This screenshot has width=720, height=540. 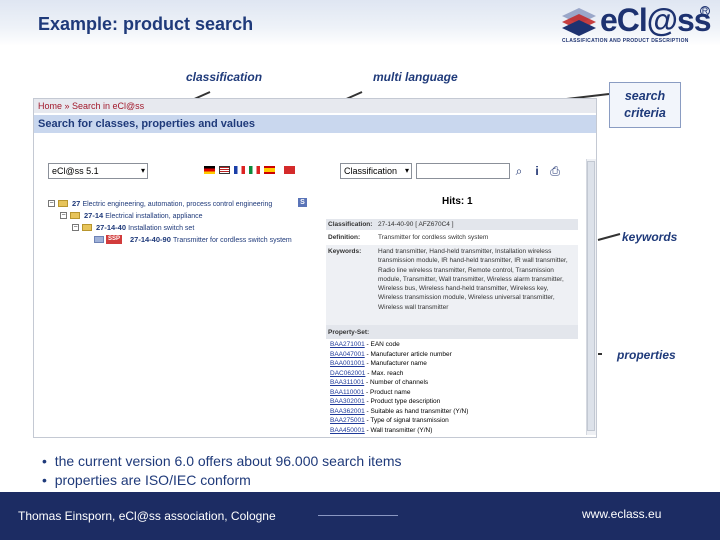 What do you see at coordinates (349, 332) in the screenshot?
I see `propset-label: Property-Set:` at bounding box center [349, 332].